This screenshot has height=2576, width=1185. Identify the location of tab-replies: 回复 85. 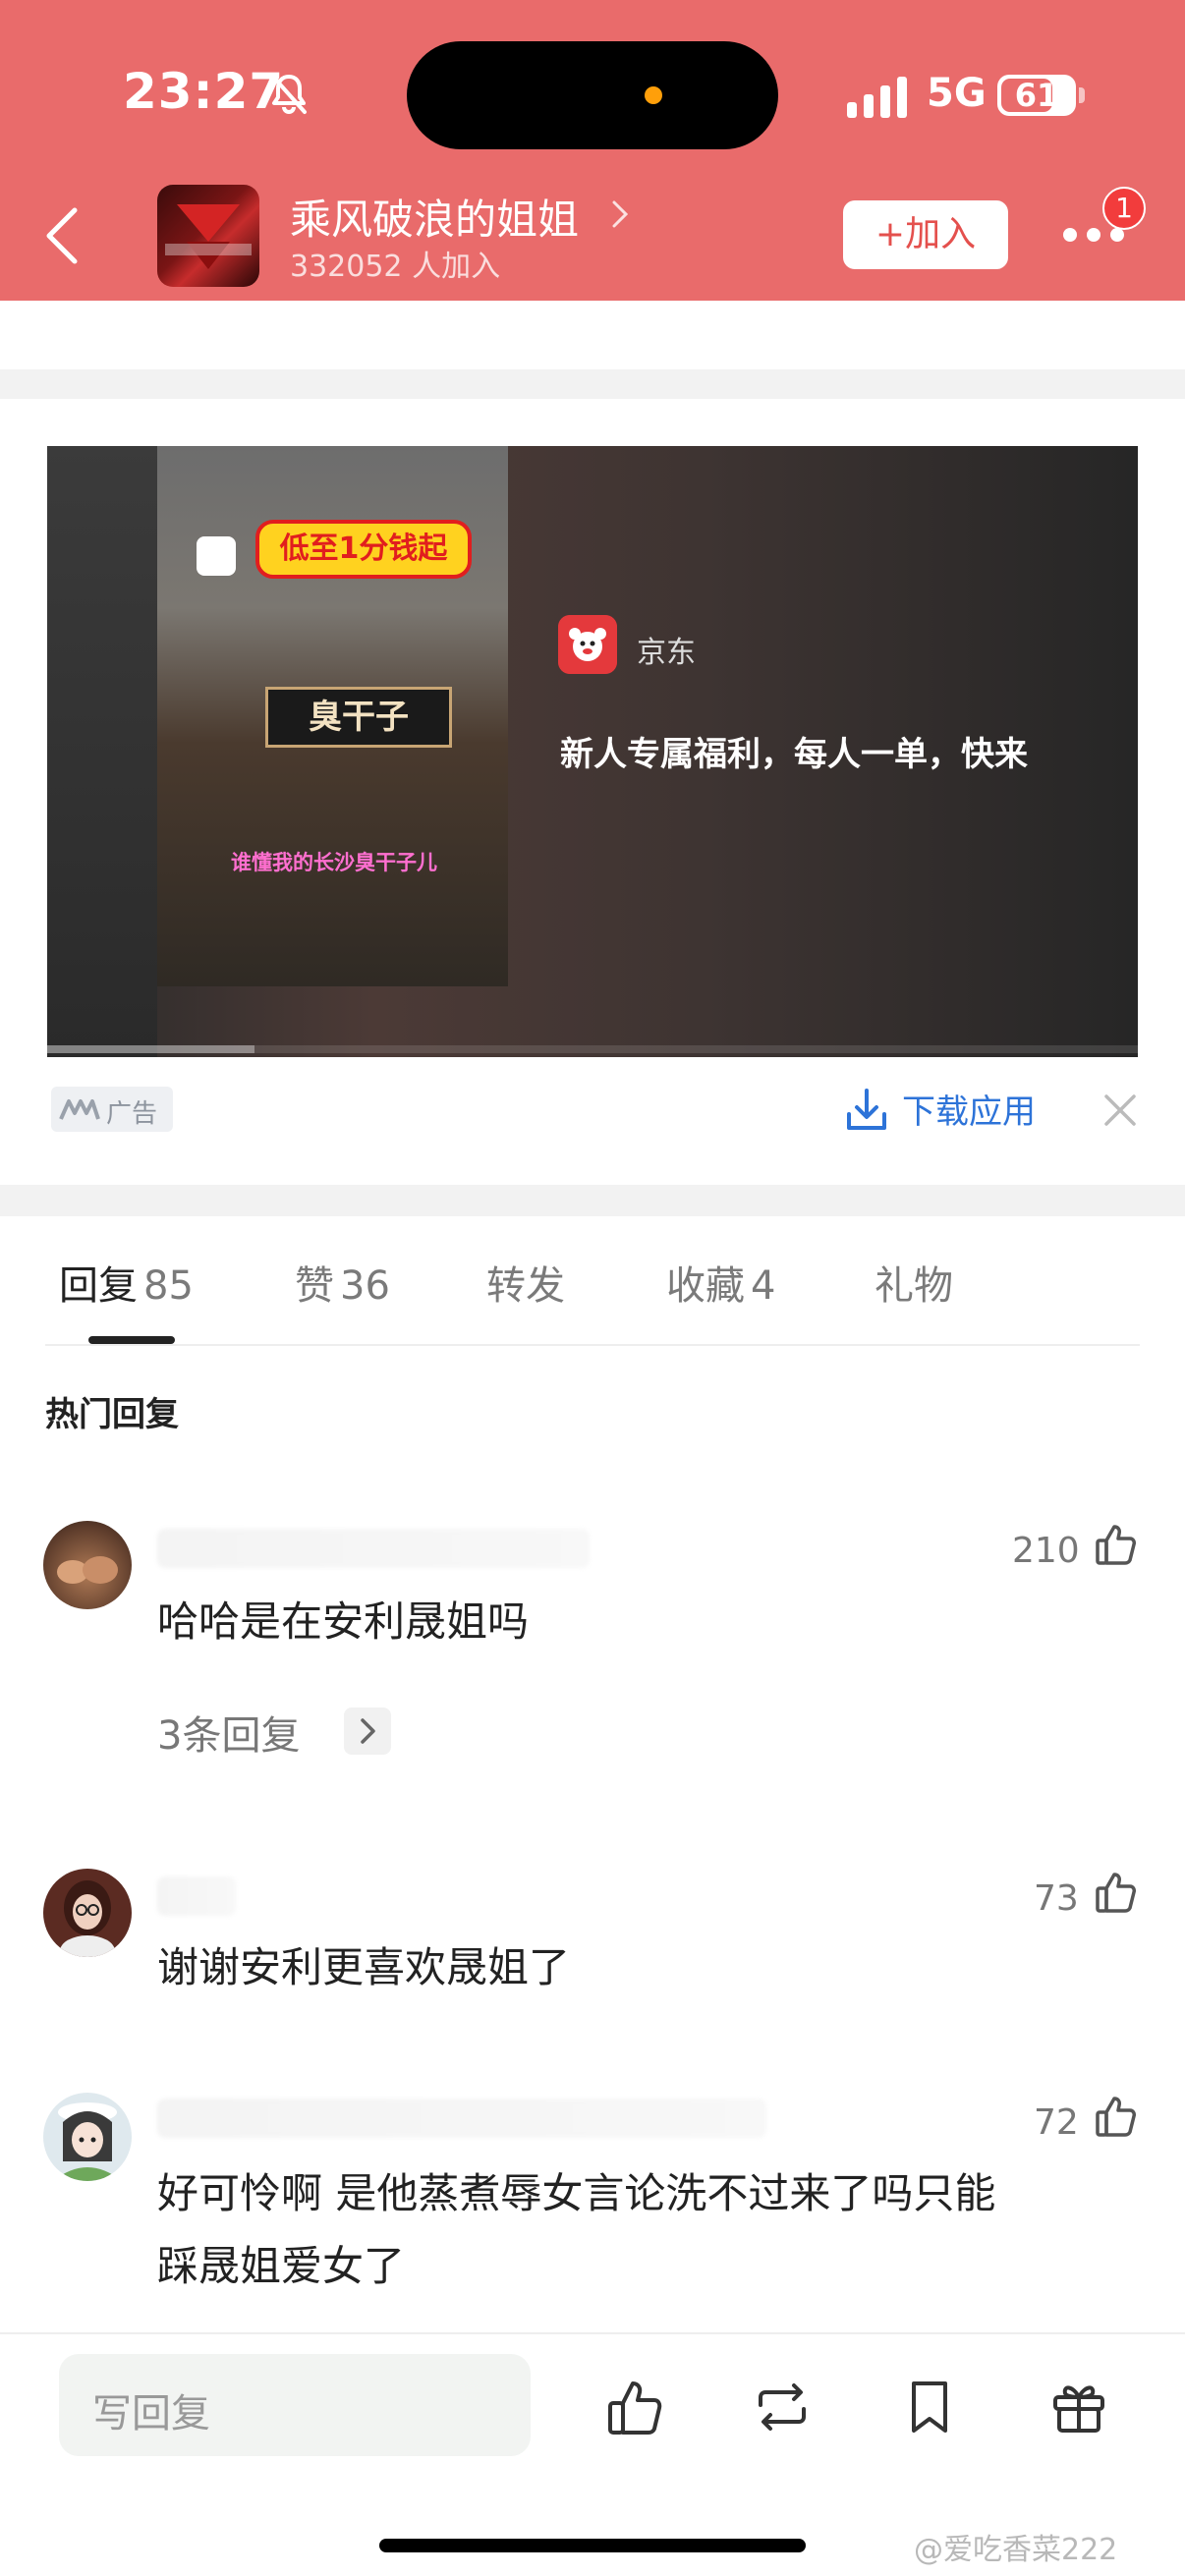
(127, 1282).